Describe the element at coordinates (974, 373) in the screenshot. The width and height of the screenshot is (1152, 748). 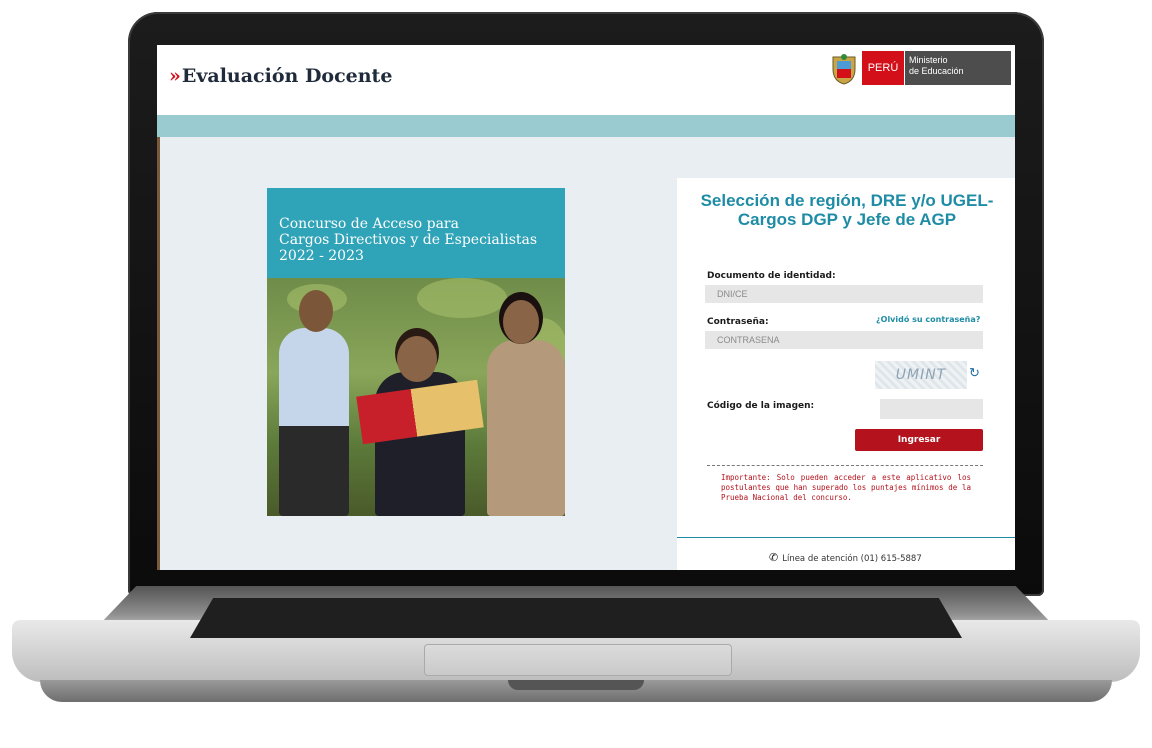
I see `refresh-icon: ↻` at that location.